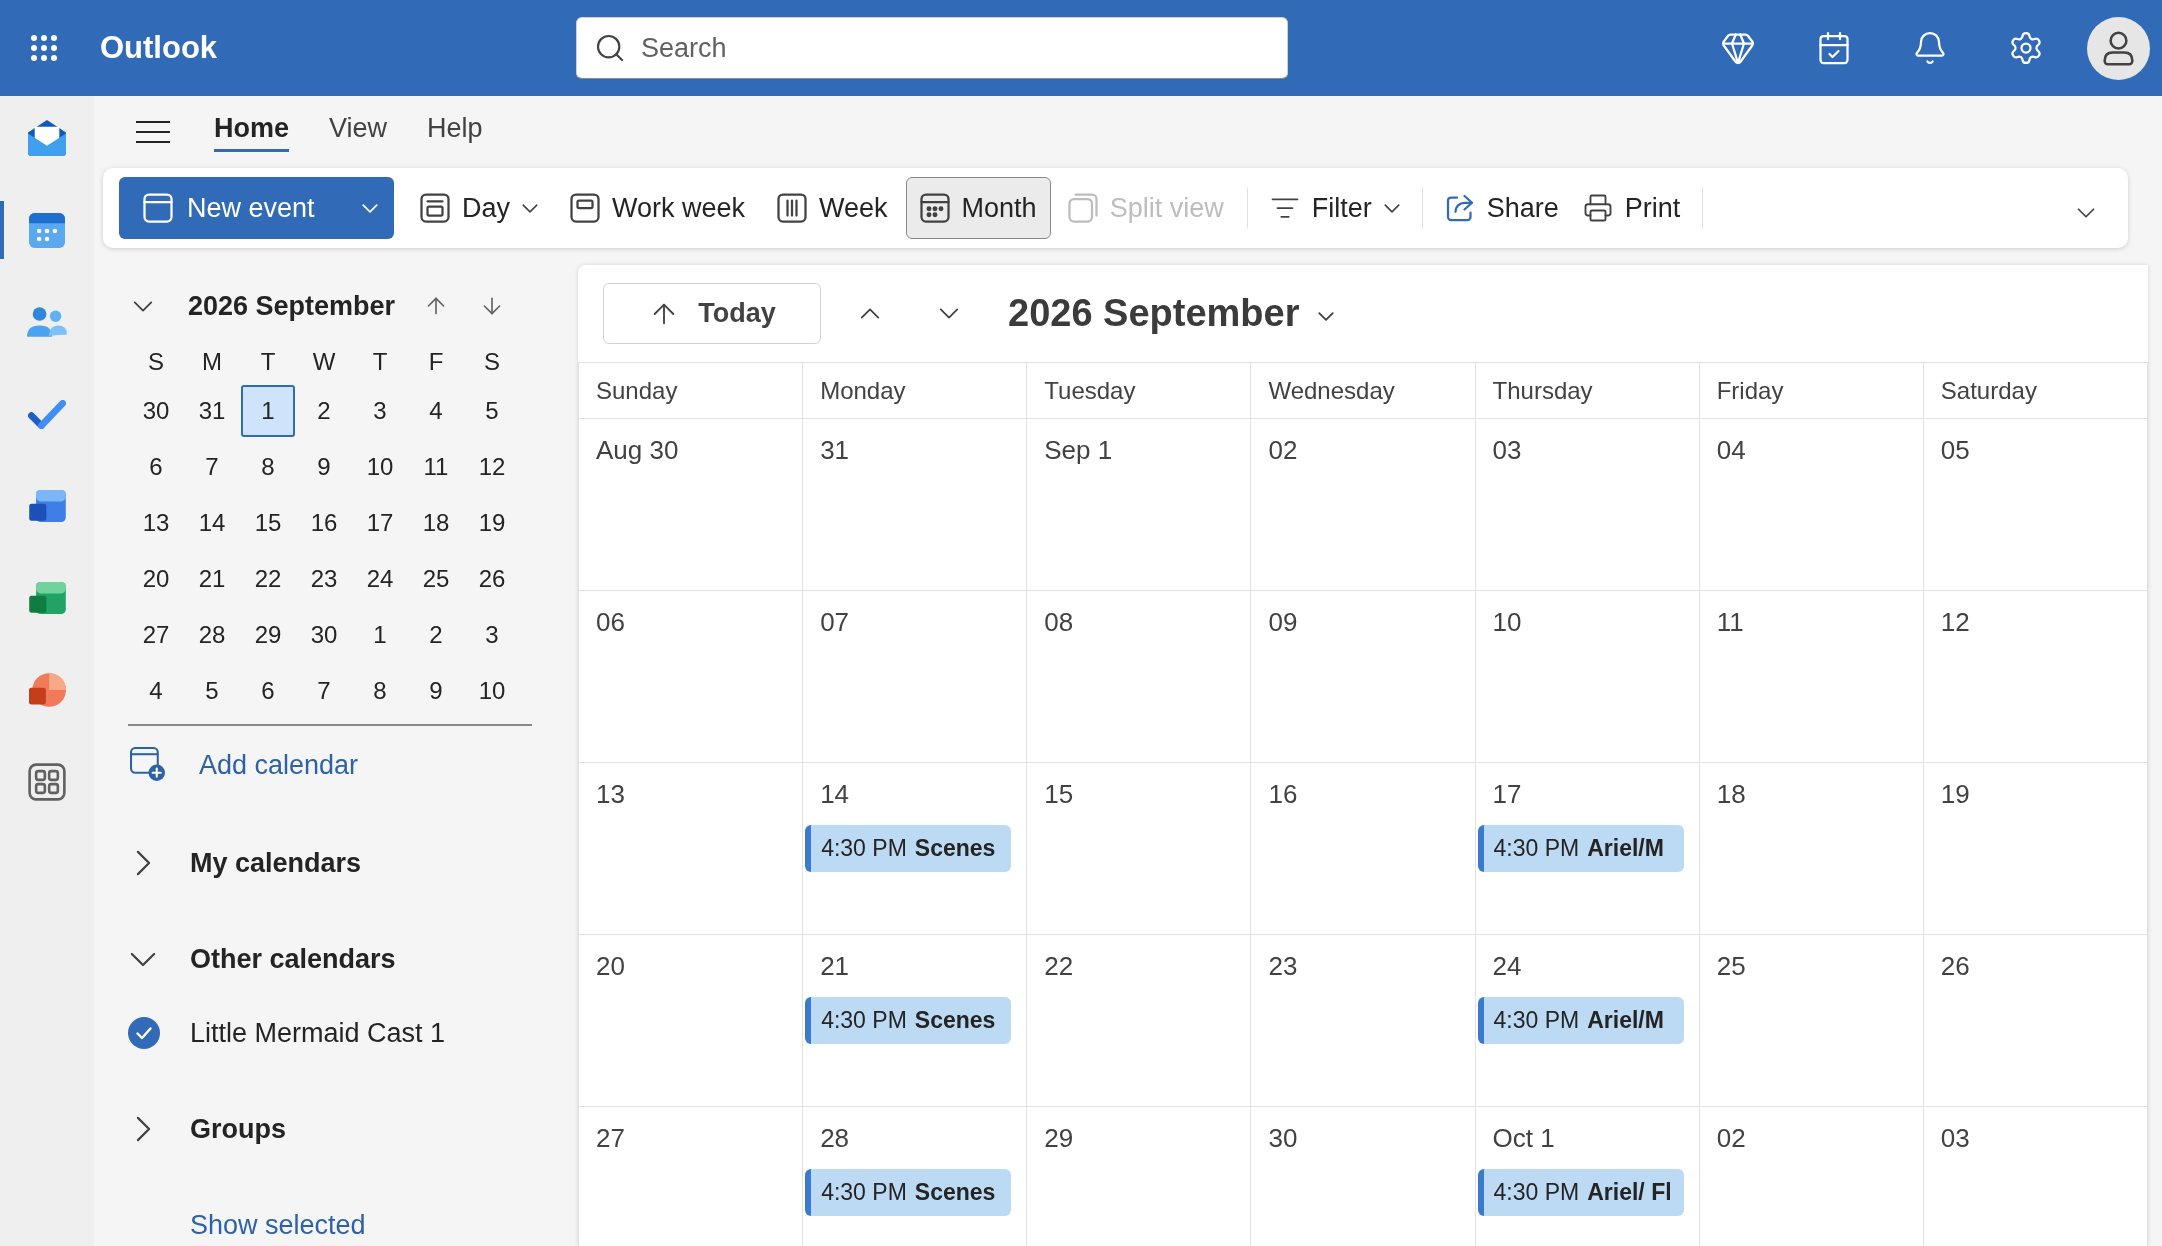 The image size is (2162, 1246). What do you see at coordinates (1955, 622) in the screenshot?
I see `day-number: 12` at bounding box center [1955, 622].